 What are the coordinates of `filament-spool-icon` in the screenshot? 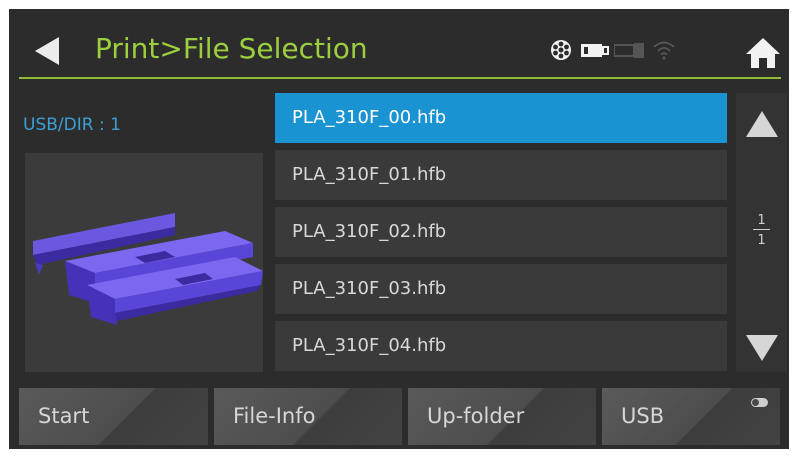 It's located at (561, 50).